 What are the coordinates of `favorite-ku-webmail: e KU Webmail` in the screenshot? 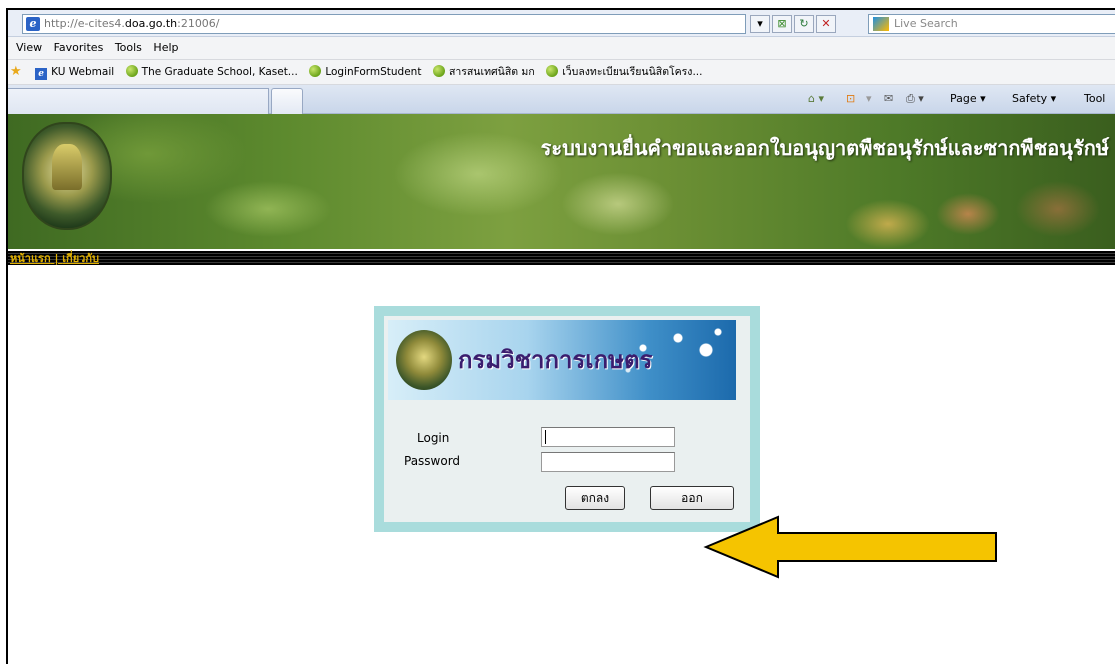 It's located at (74, 72).